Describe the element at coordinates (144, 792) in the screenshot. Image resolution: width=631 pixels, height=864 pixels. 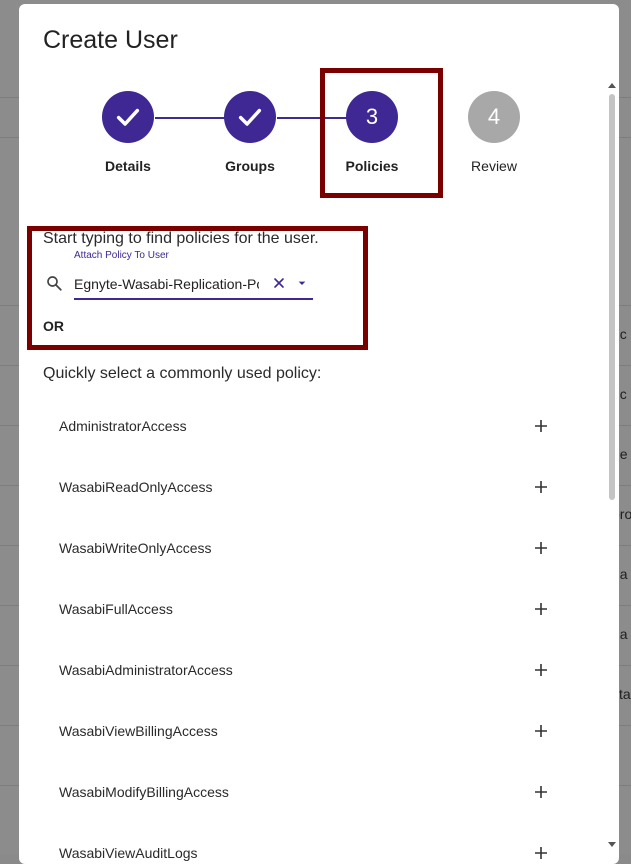
I see `policy-option-name: WasabiModifyBillingAccess` at that location.